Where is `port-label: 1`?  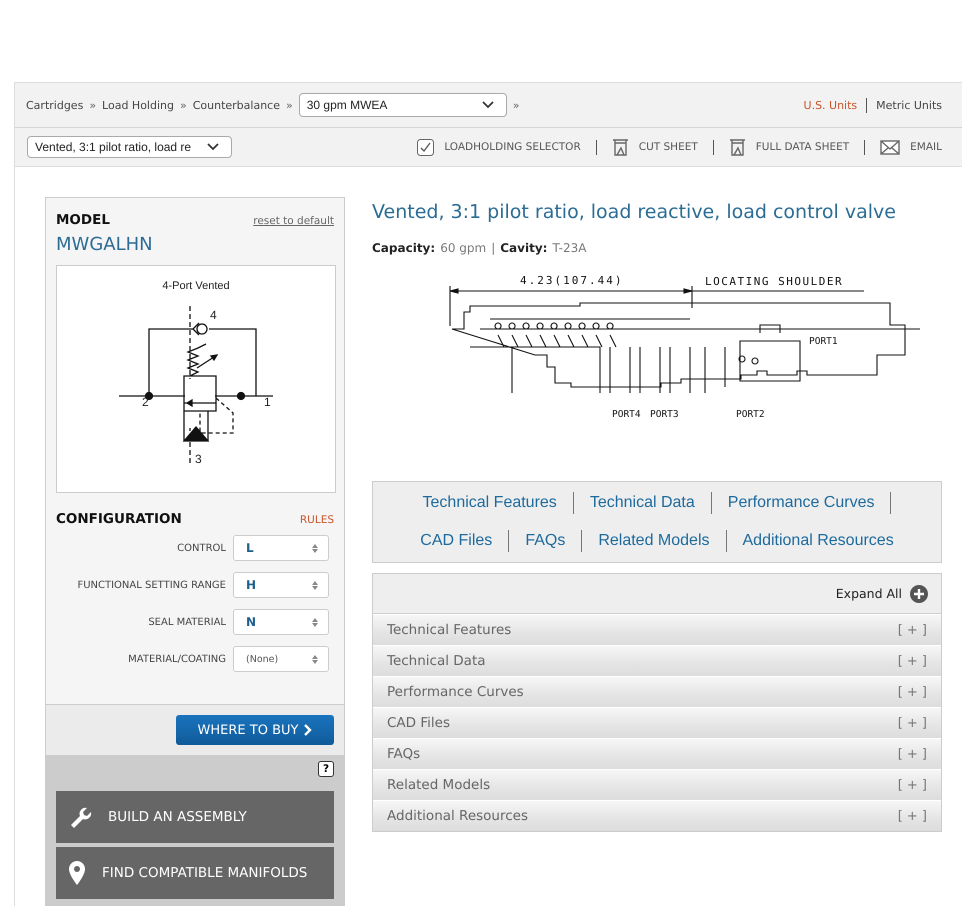 port-label: 1 is located at coordinates (267, 402).